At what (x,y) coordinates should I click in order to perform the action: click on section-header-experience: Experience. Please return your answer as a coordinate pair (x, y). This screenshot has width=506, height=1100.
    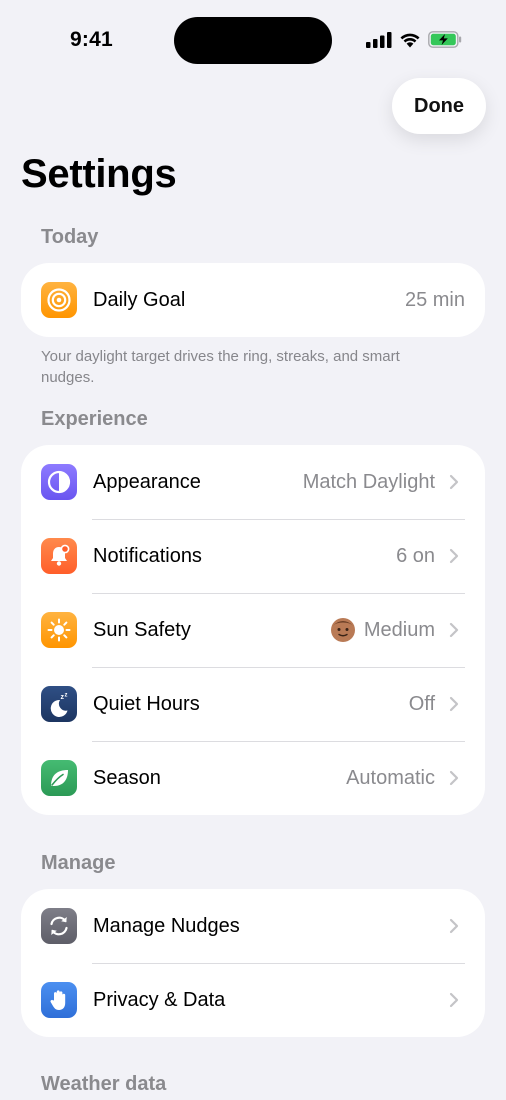
    Looking at the image, I should click on (94, 419).